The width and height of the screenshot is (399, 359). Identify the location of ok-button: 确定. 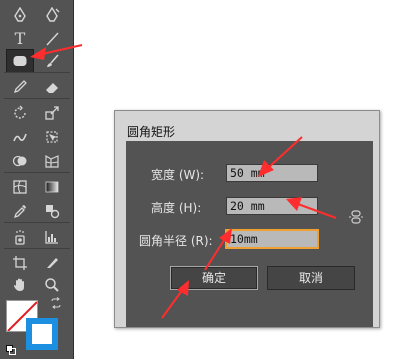
(214, 278).